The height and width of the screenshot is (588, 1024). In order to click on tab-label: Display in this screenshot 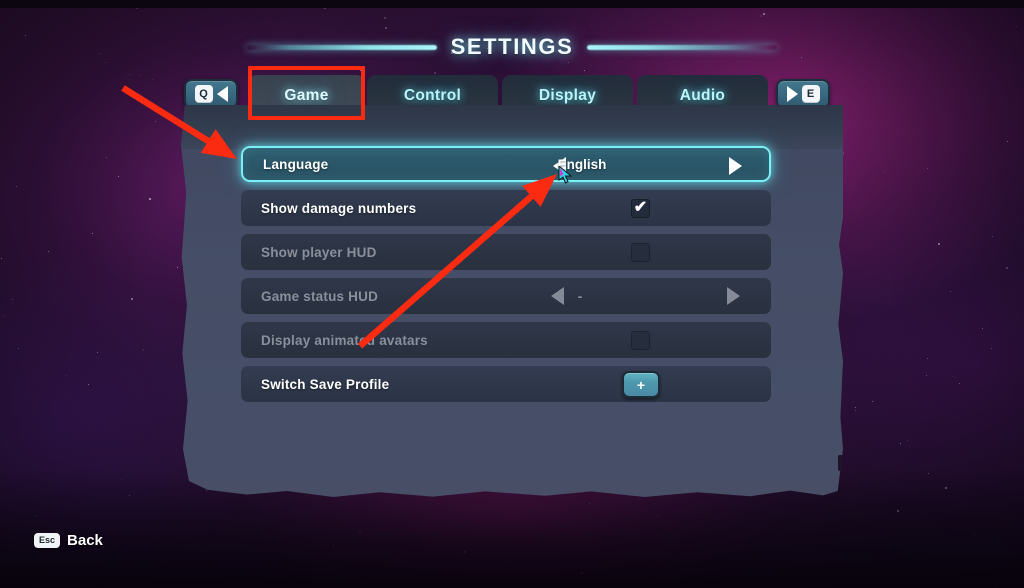, I will do `click(567, 95)`.